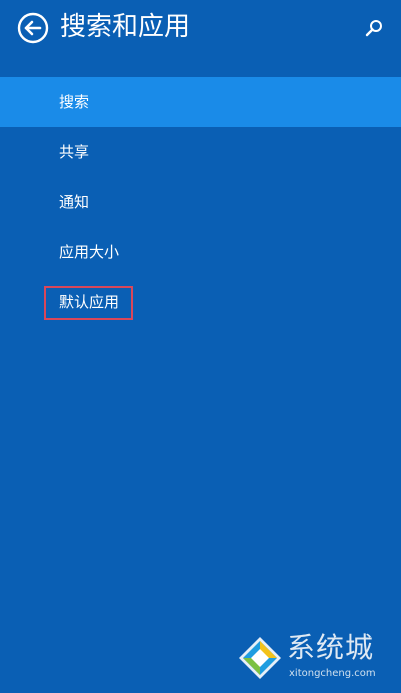 This screenshot has width=401, height=693. I want to click on watermark-name: 系统城, so click(331, 647).